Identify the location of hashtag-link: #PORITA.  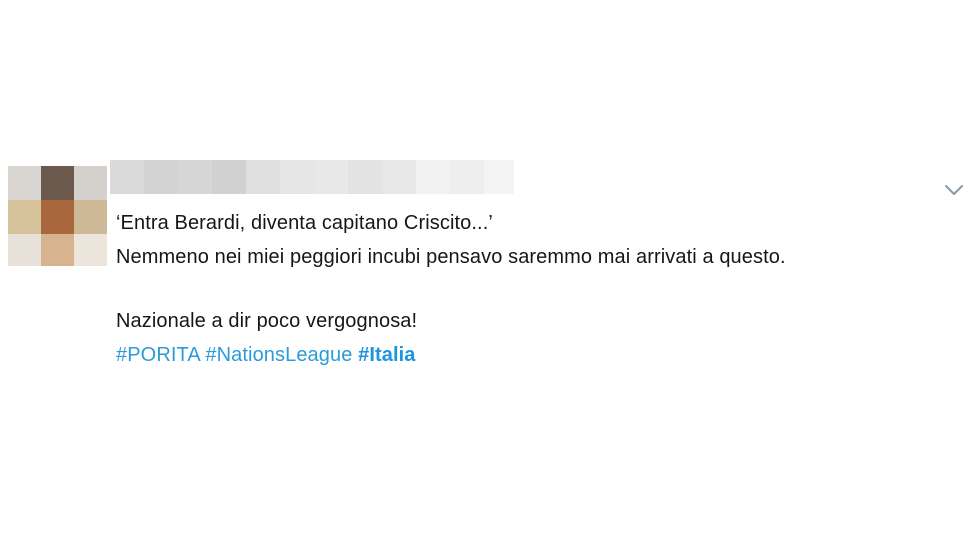
(158, 355).